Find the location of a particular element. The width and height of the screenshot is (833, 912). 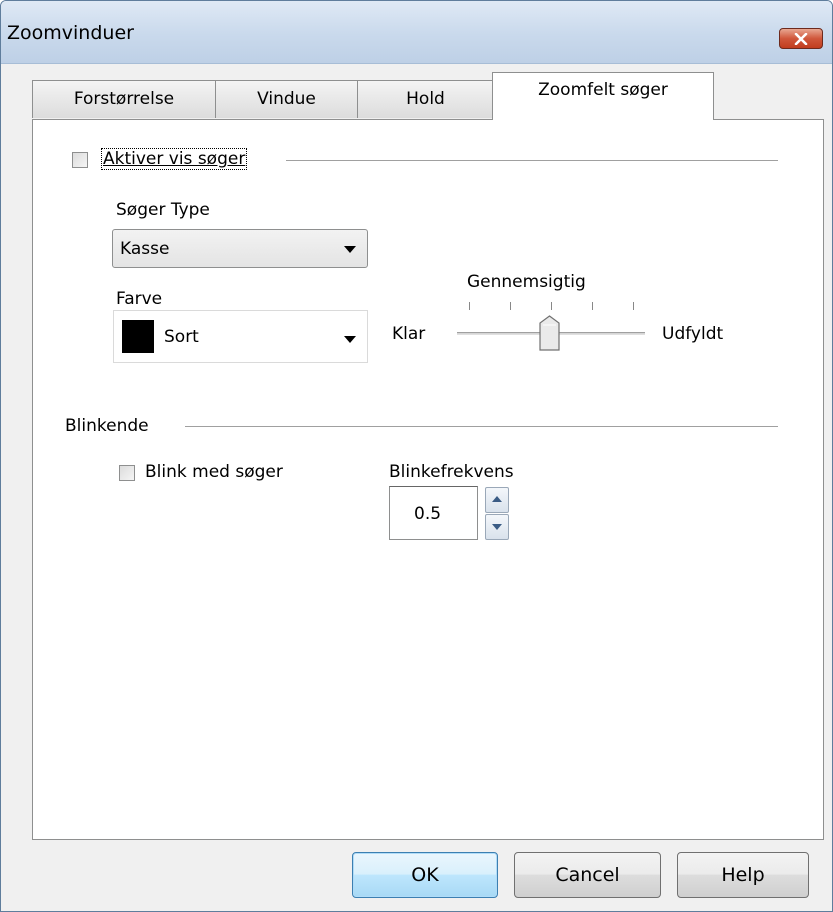

enable-locator-checkbox is located at coordinates (80, 160).